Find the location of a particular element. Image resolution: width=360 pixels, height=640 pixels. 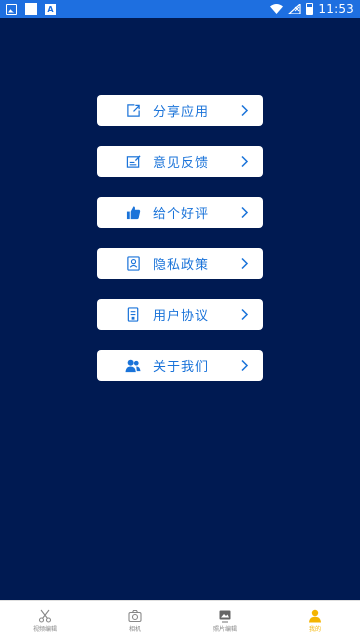

tab-label: 视频编辑 is located at coordinates (44, 629).